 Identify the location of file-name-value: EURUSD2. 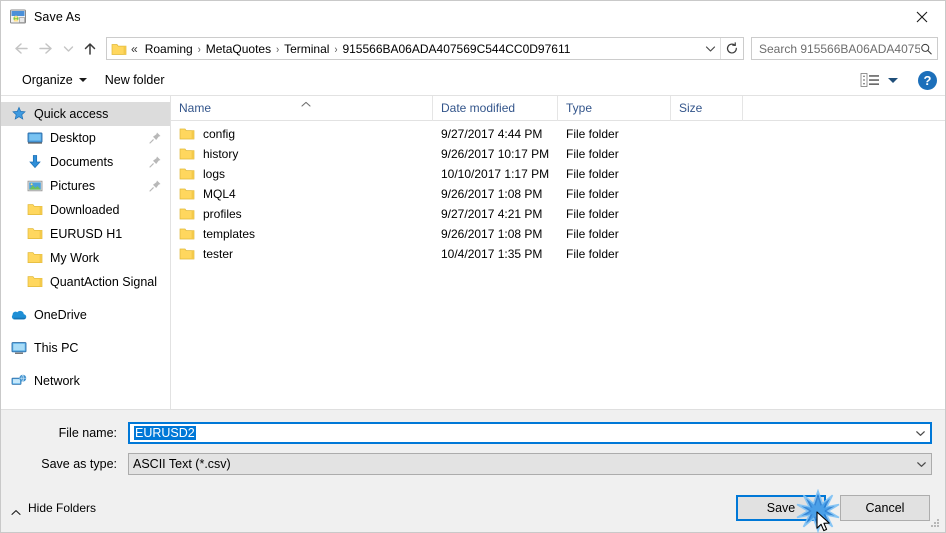
(520, 433).